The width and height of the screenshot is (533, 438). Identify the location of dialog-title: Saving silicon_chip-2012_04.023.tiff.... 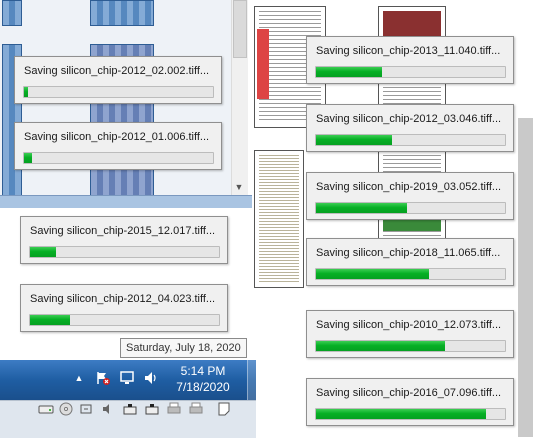
(123, 299).